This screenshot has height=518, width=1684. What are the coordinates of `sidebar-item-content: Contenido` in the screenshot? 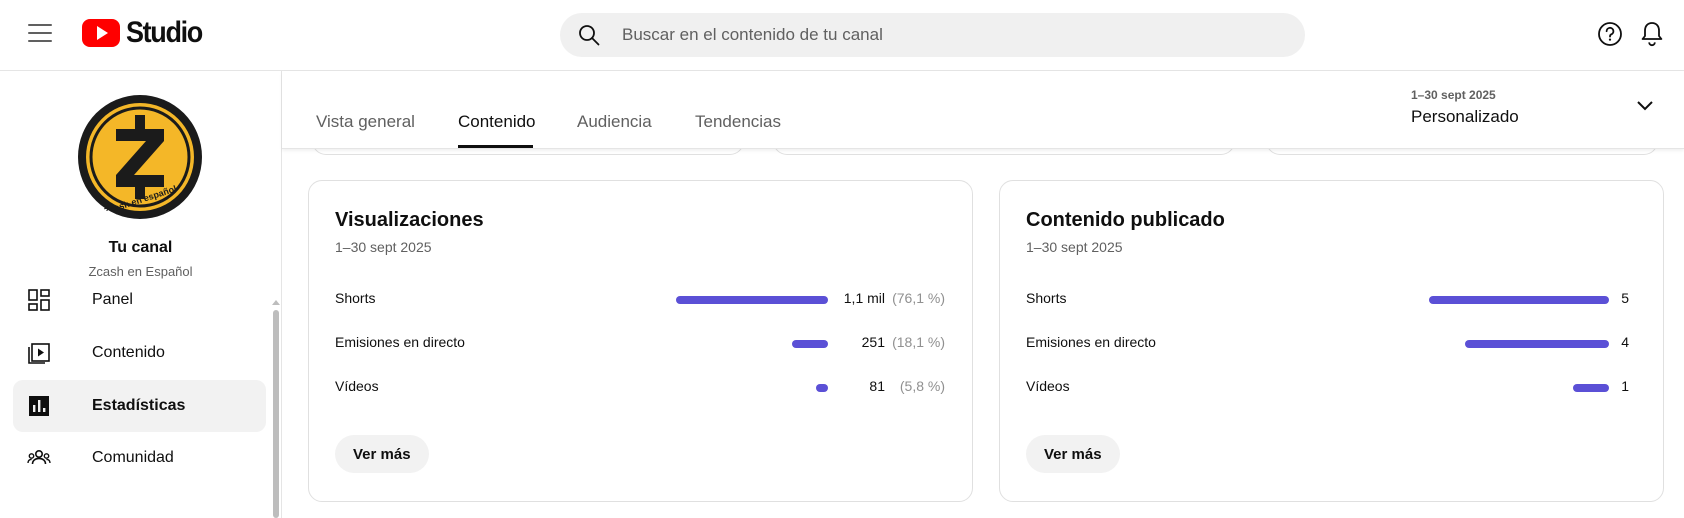 It's located at (139, 353).